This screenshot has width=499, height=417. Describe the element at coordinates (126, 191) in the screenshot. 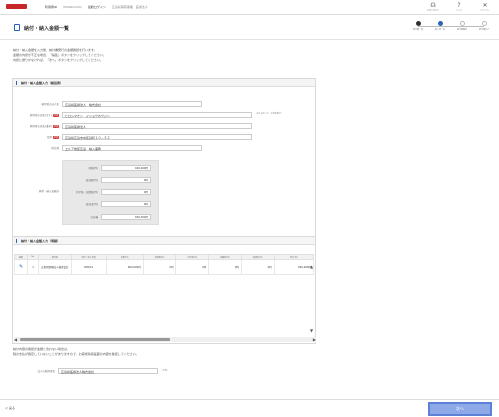

I see `amount-interest-input: 0円` at that location.